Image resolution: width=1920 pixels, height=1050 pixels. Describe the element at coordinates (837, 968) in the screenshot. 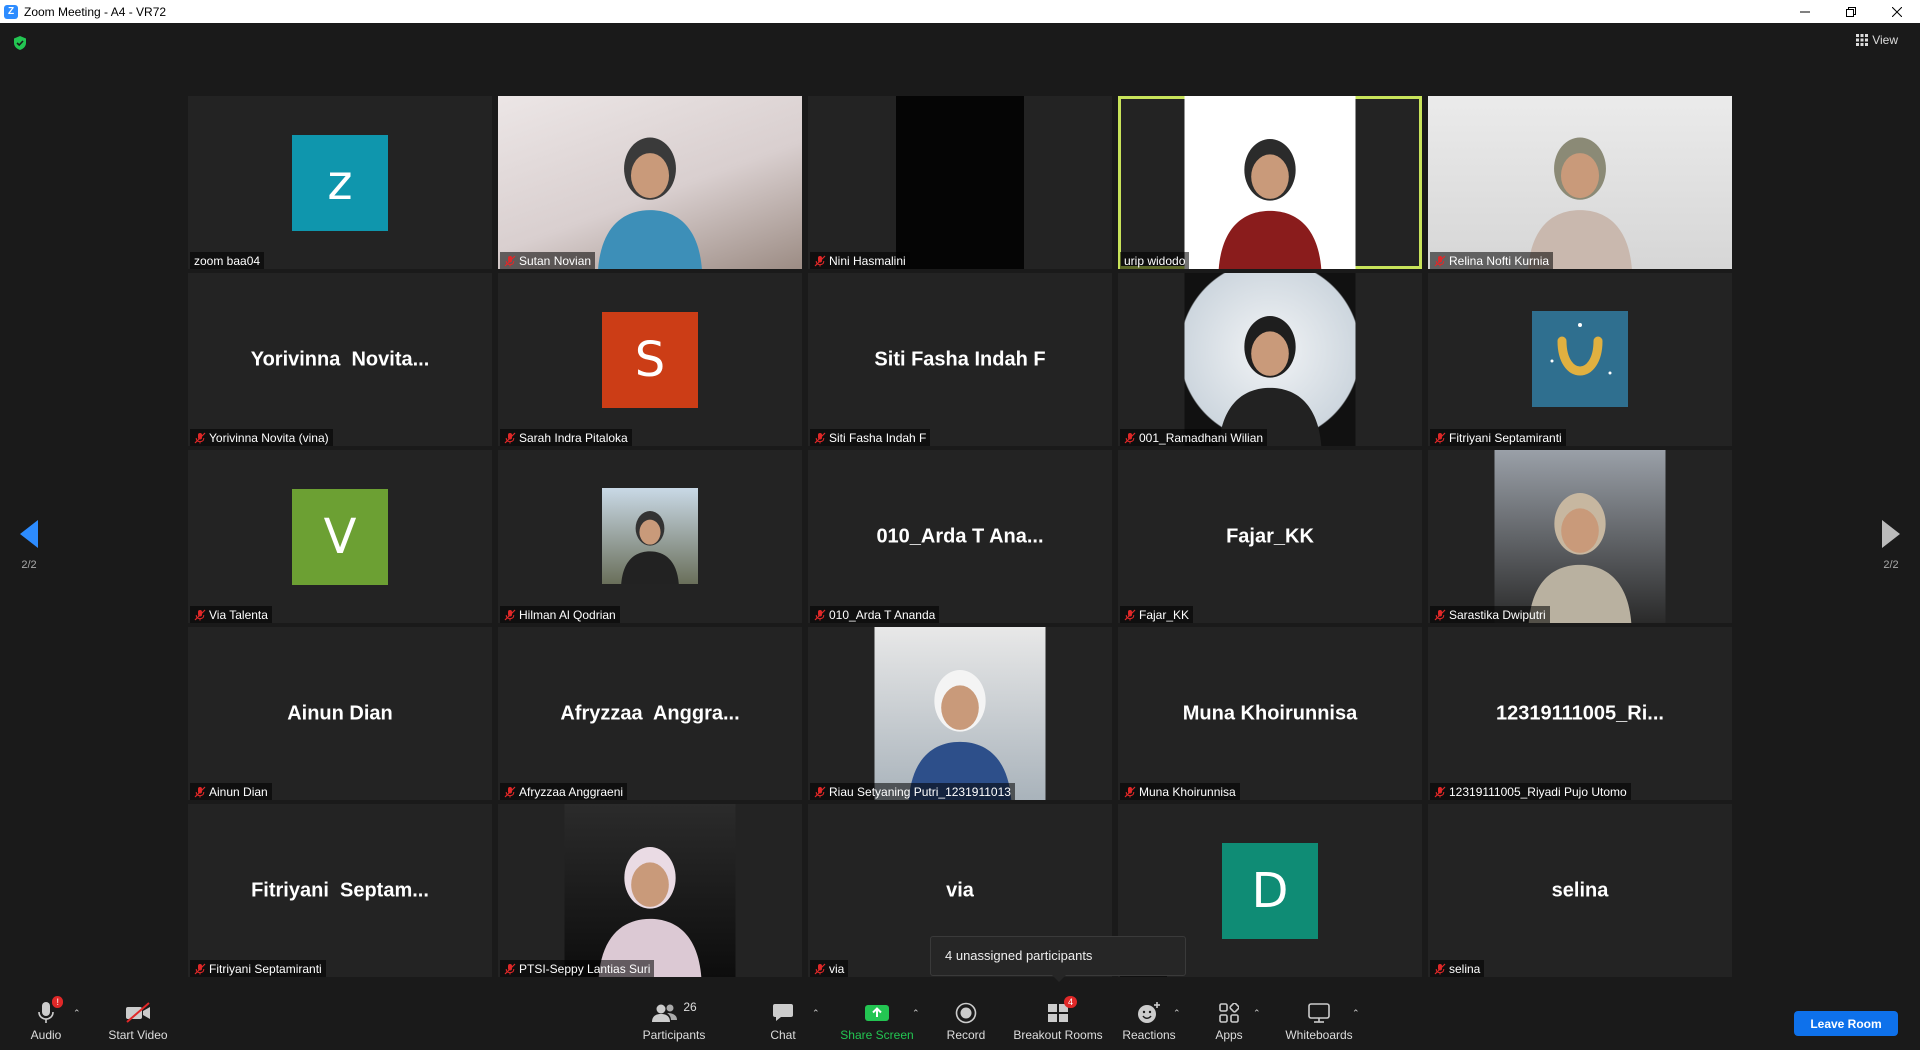

I see `participant-name-label: via` at that location.